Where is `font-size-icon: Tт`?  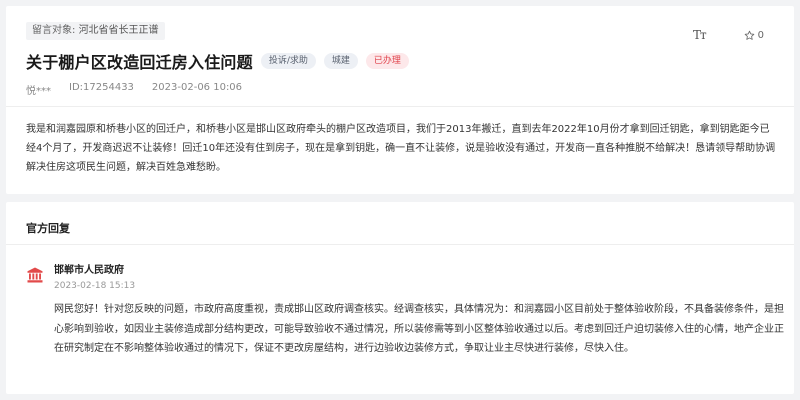
font-size-icon: Tт is located at coordinates (699, 35).